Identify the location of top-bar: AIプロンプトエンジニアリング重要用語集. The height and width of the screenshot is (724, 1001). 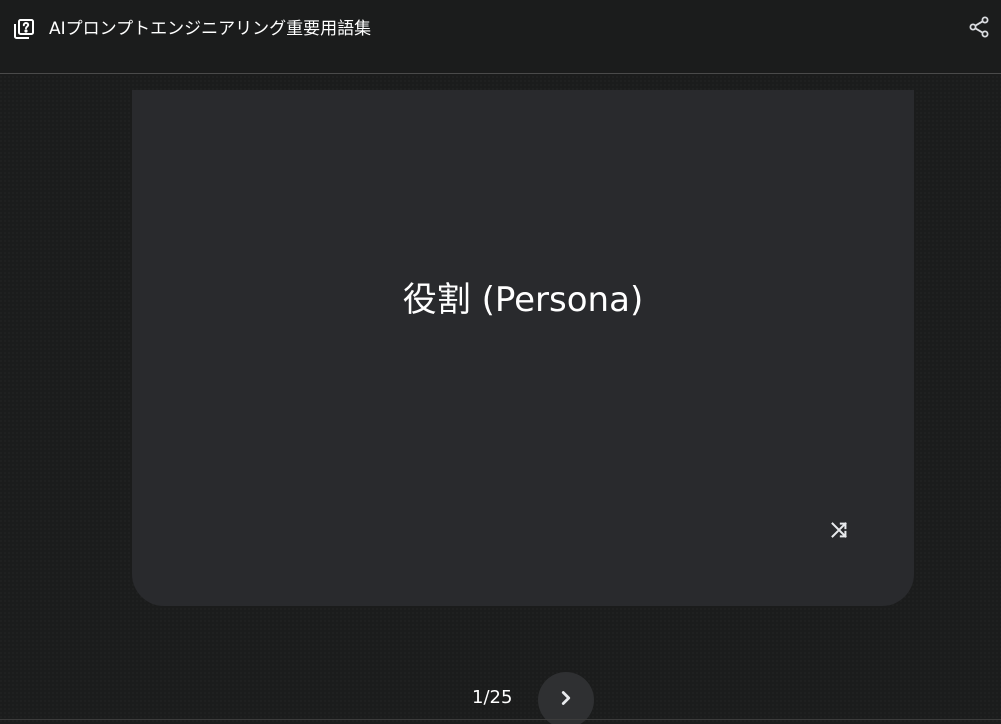
(500, 37).